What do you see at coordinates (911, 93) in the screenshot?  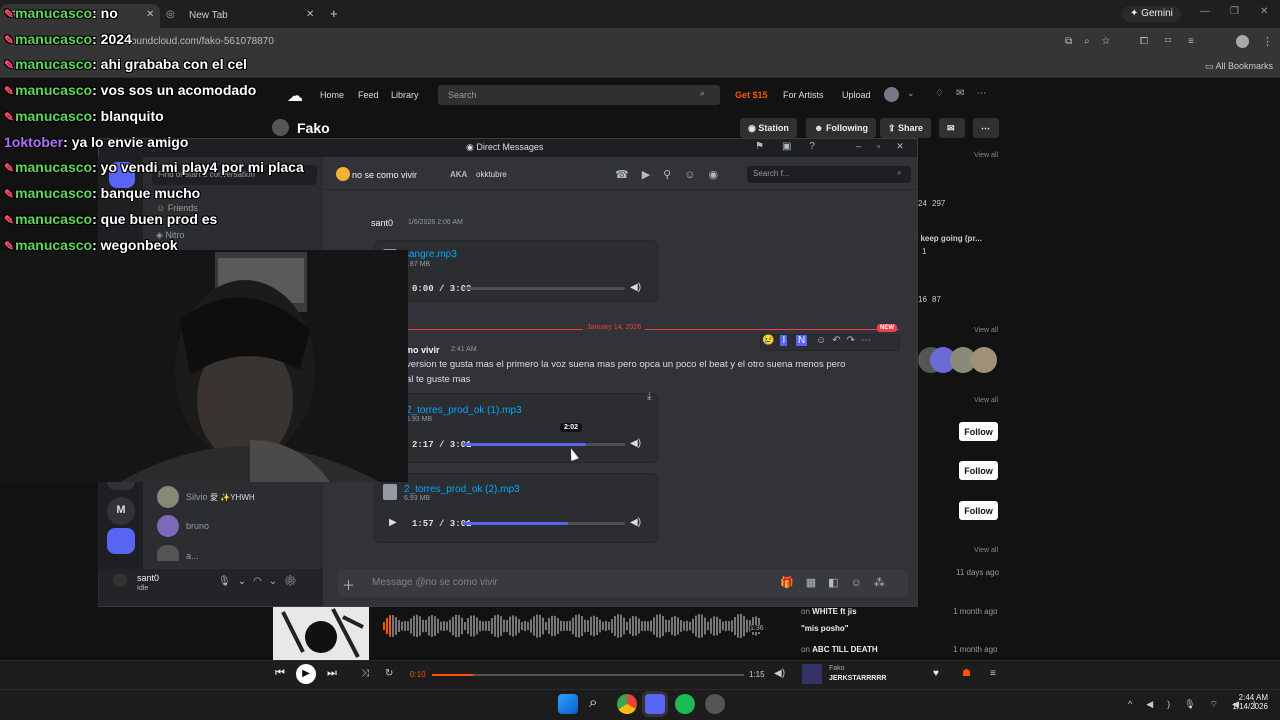 I see `chevron-down-icon: ⌄` at bounding box center [911, 93].